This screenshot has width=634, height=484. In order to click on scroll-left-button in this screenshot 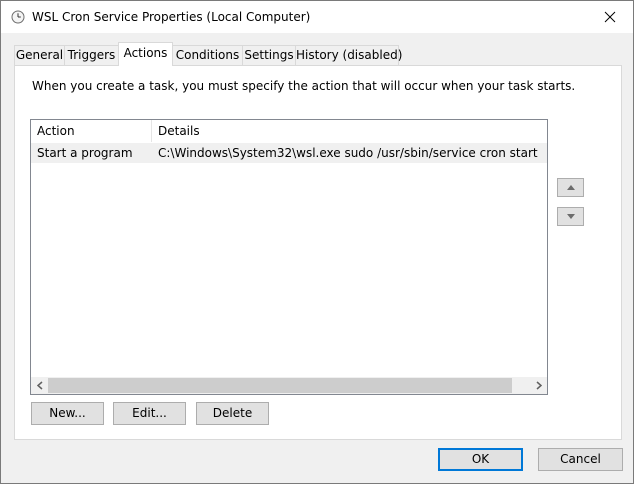, I will do `click(39, 385)`.